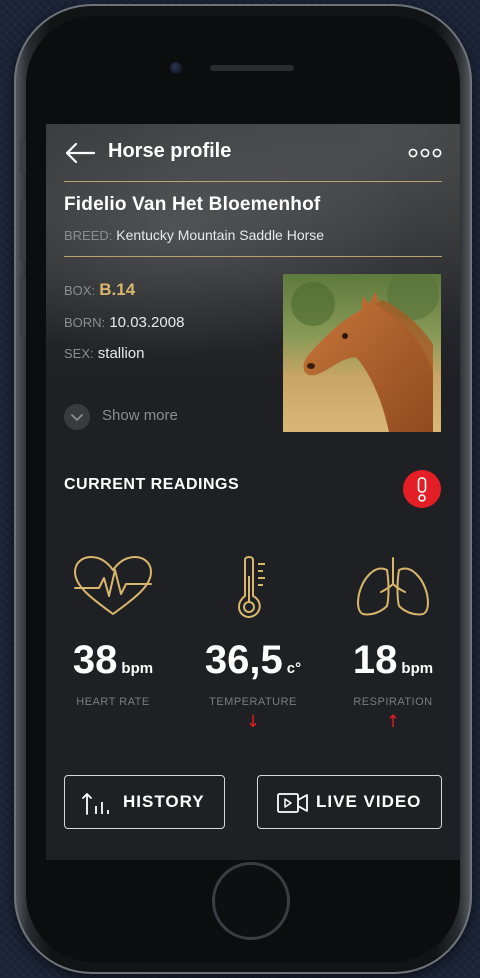 The image size is (480, 978). I want to click on born-row: BORN: 10.03.2008, so click(124, 322).